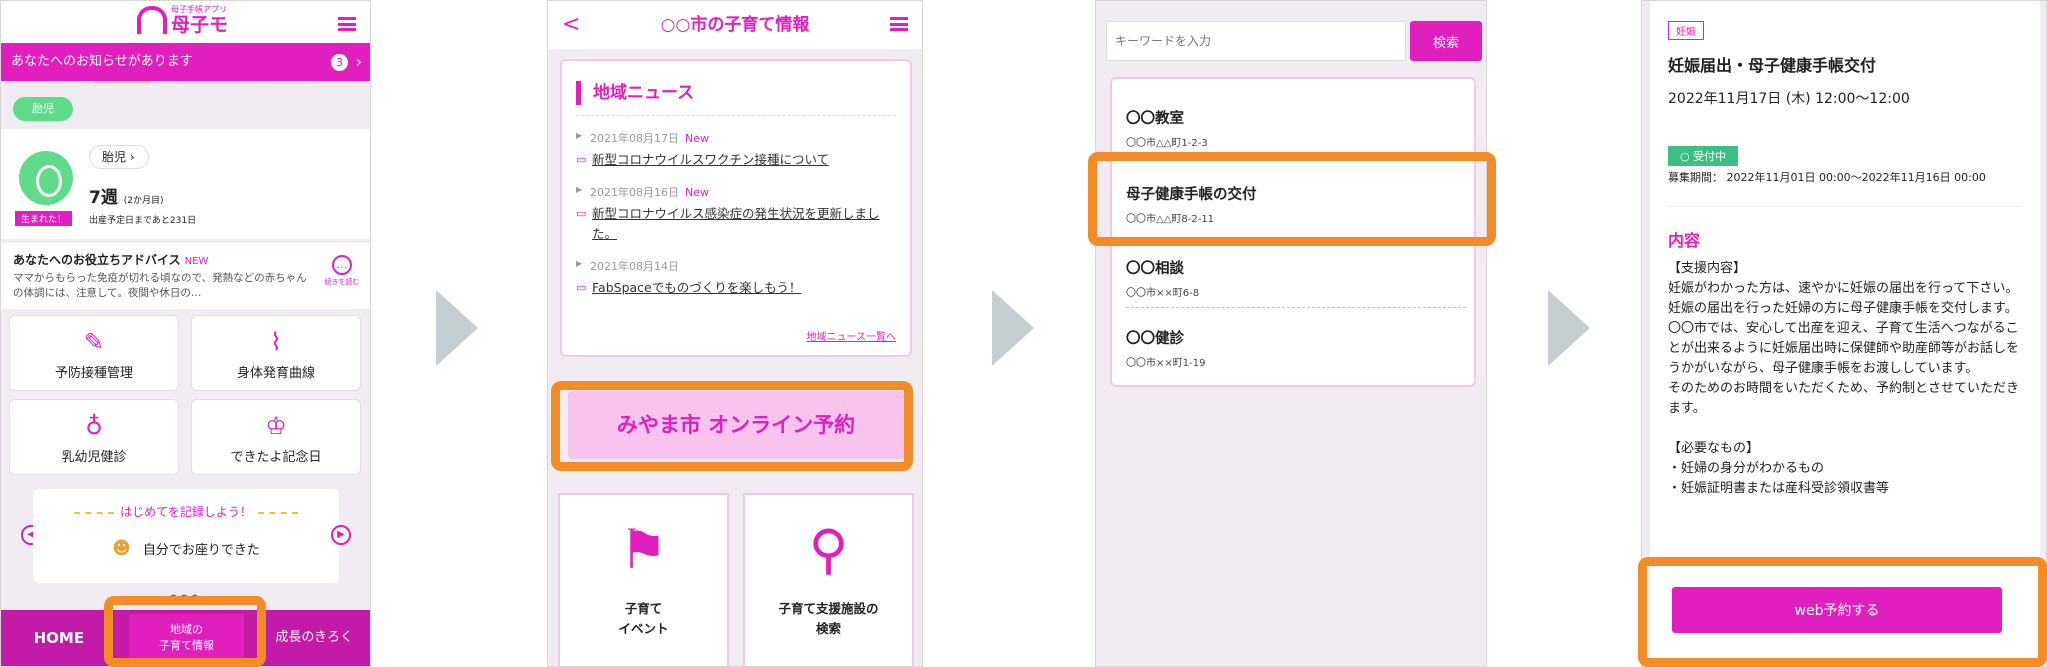  I want to click on syringe-icon: ✎, so click(94, 342).